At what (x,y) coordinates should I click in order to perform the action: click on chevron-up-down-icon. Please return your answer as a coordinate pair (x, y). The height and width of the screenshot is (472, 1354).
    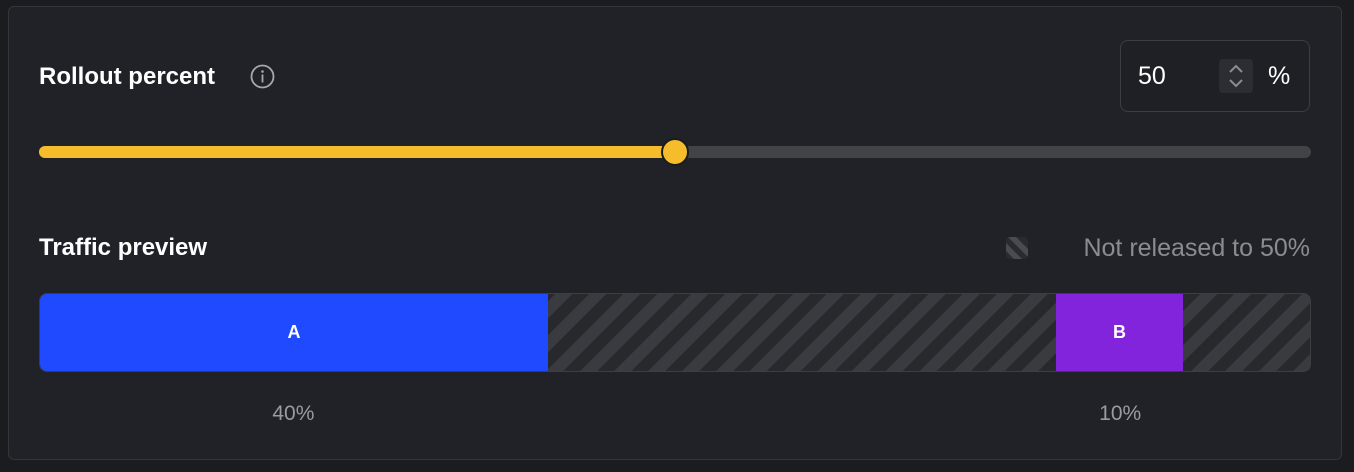
    Looking at the image, I should click on (1236, 76).